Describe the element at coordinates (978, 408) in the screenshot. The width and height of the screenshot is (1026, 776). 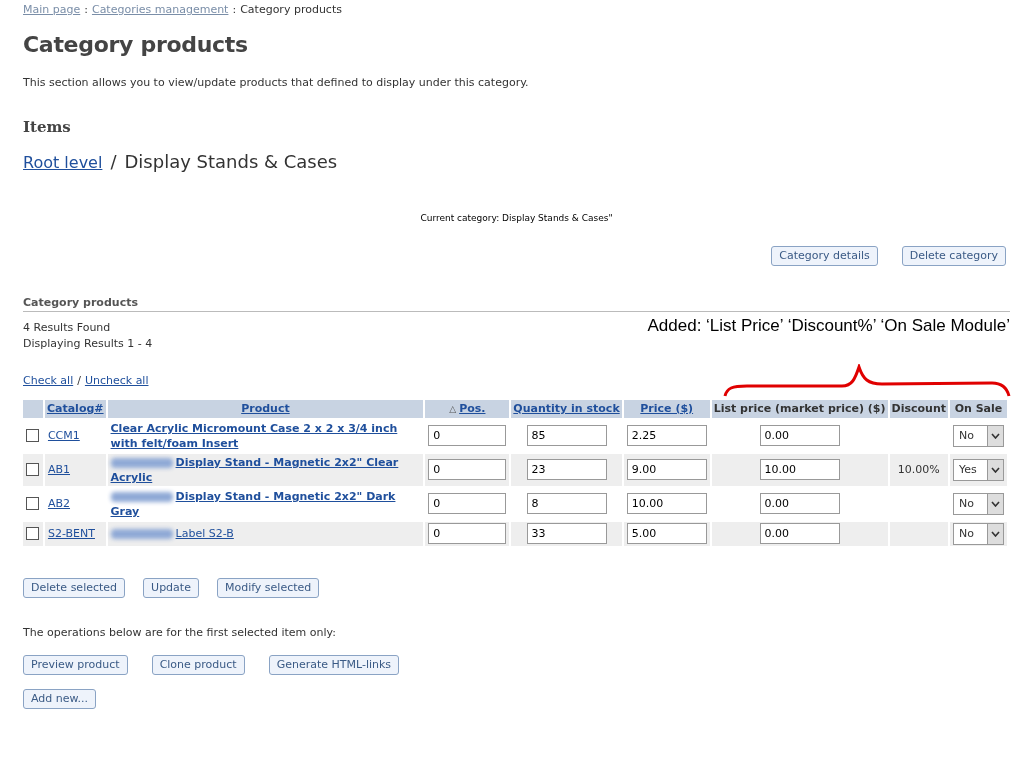
I see `column-header: On Sale` at that location.